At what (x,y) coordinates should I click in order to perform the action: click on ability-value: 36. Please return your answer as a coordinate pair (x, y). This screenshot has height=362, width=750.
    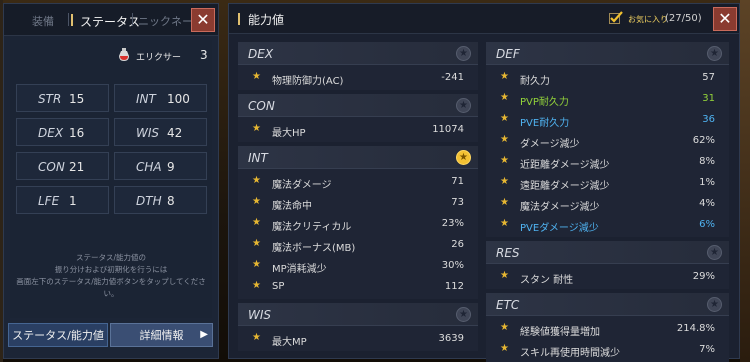
    Looking at the image, I should click on (708, 119).